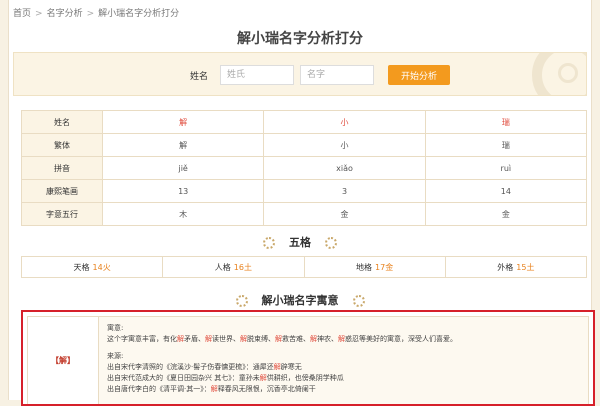 This screenshot has height=406, width=600. I want to click on wuge-cell: 外格 15土, so click(516, 267).